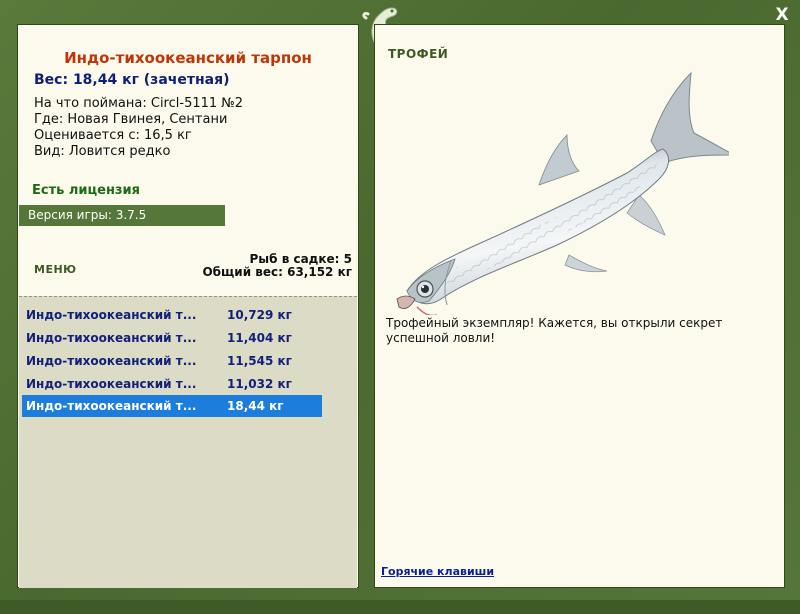  What do you see at coordinates (55, 269) in the screenshot?
I see `menu-button: МЕНЮ` at bounding box center [55, 269].